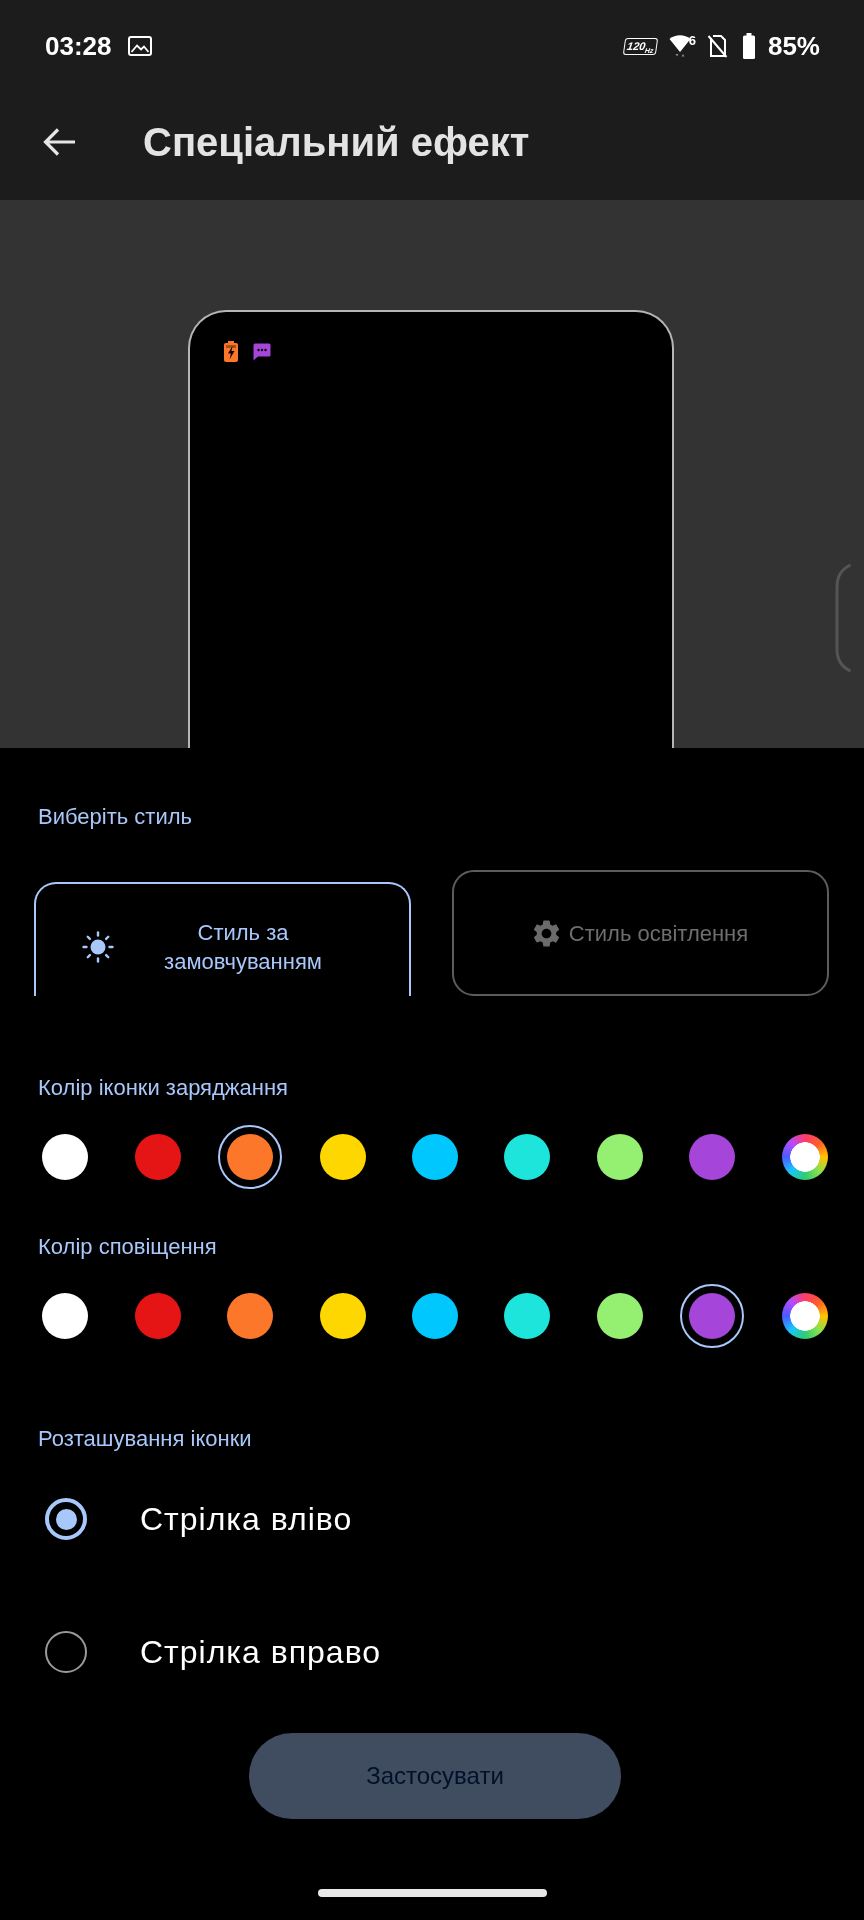  Describe the element at coordinates (145, 1439) in the screenshot. I see `section-label: Розташування іконки` at that location.